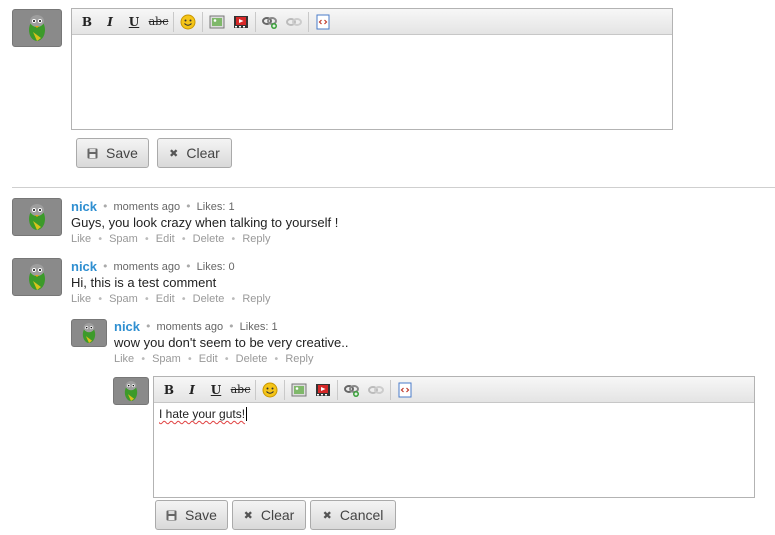 This screenshot has height=535, width=775. What do you see at coordinates (393, 187) in the screenshot?
I see `divider` at bounding box center [393, 187].